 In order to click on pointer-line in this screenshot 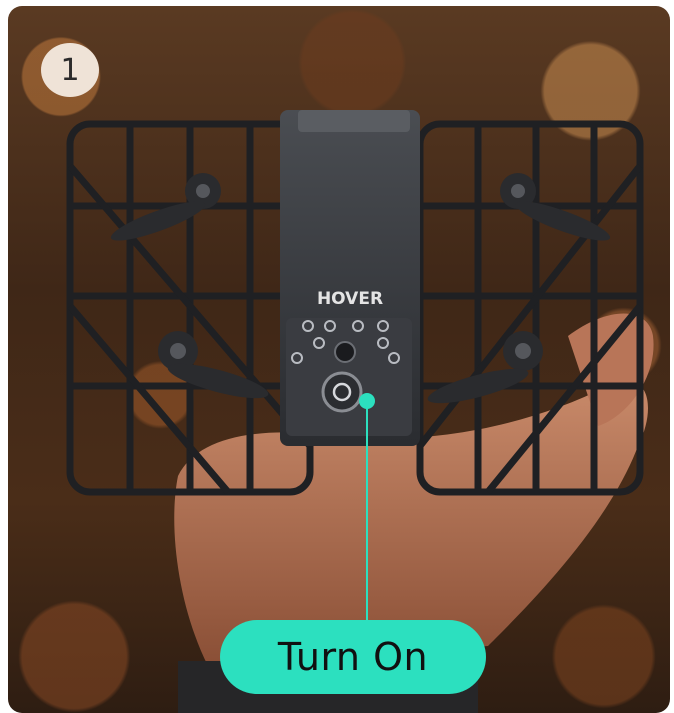, I will do `click(367, 511)`.